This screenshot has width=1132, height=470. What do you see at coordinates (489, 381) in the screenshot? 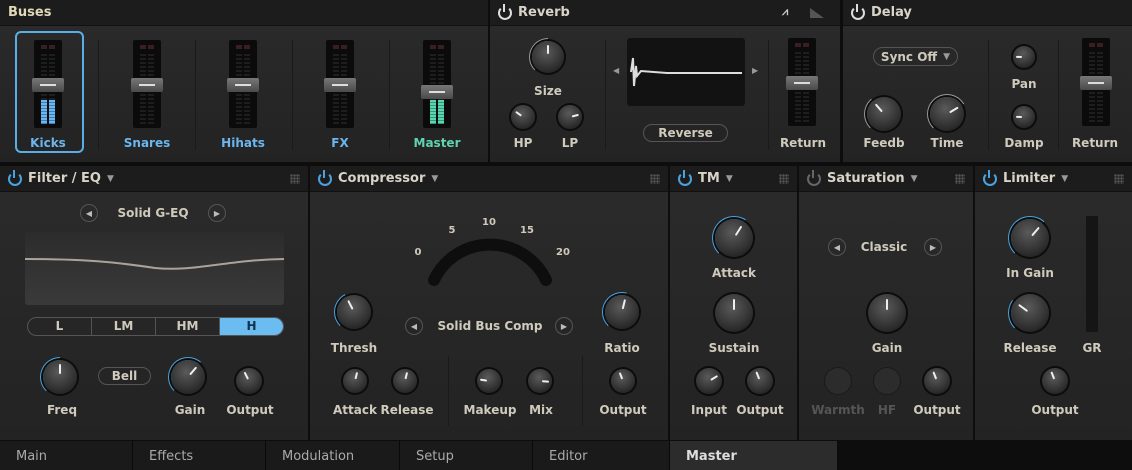
I see `makeup-knob` at bounding box center [489, 381].